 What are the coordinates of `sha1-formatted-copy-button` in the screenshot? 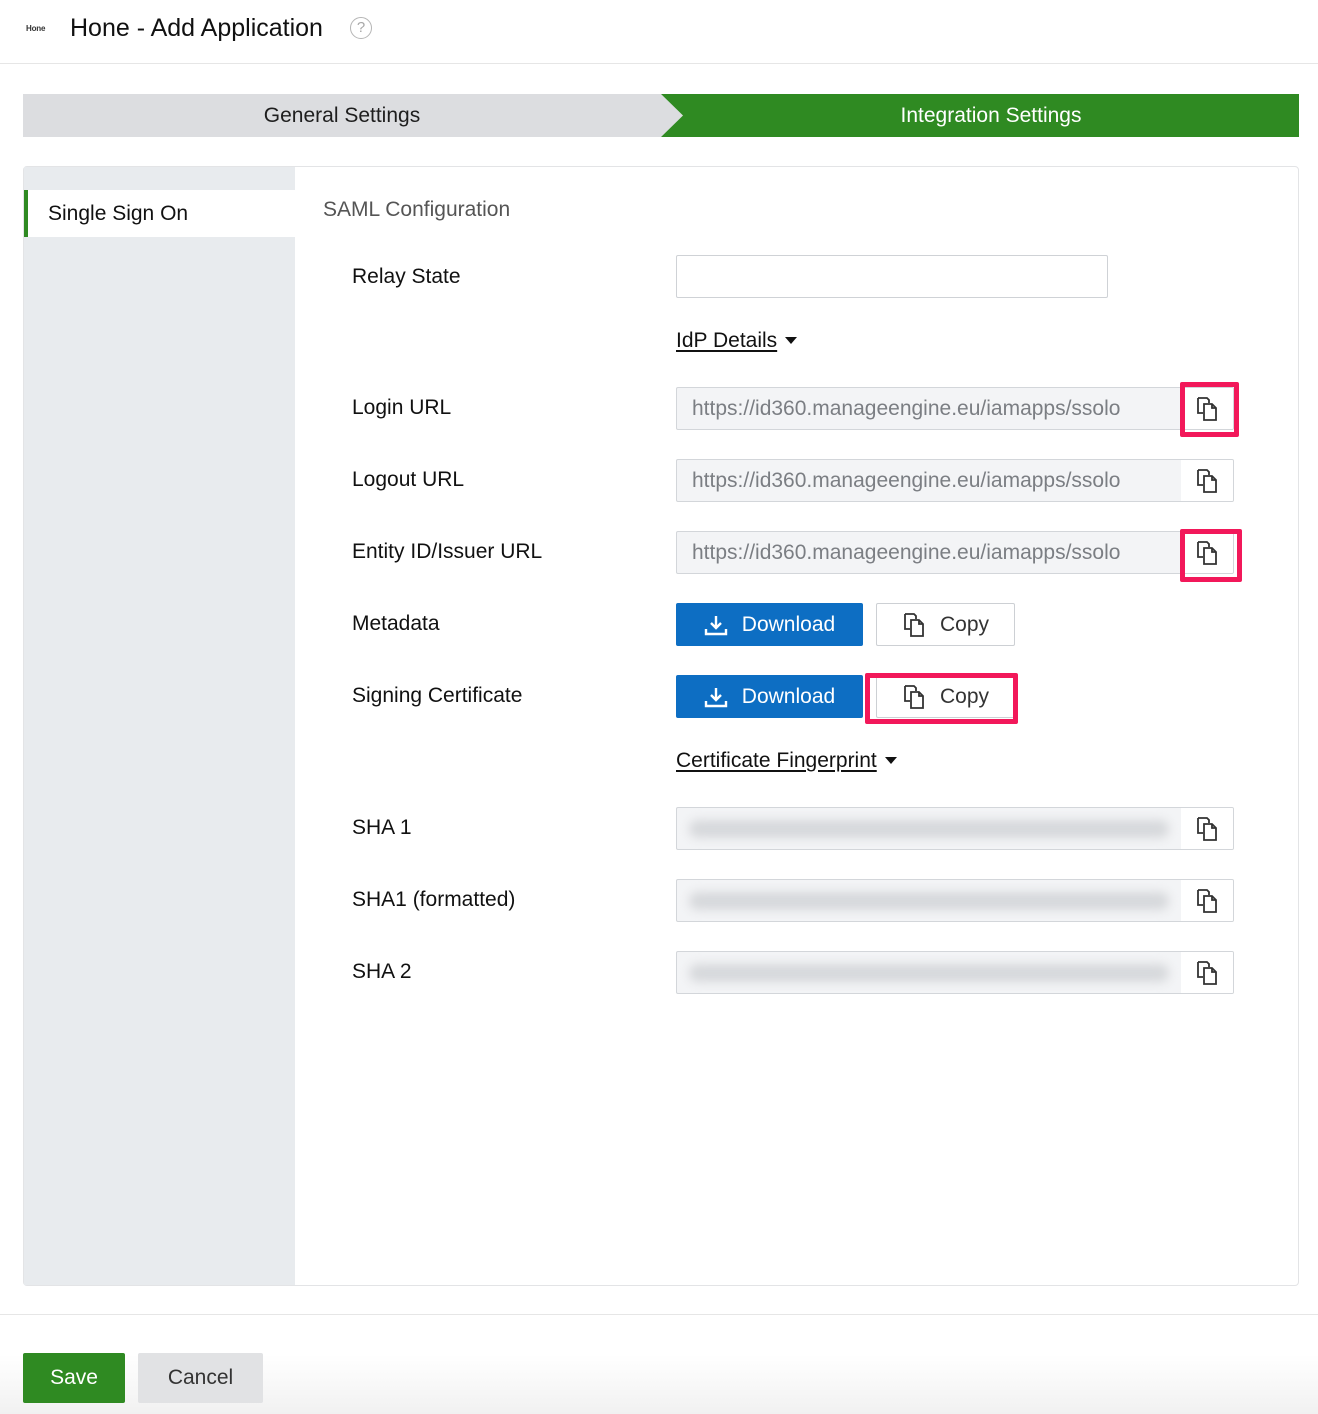 It's located at (1207, 900).